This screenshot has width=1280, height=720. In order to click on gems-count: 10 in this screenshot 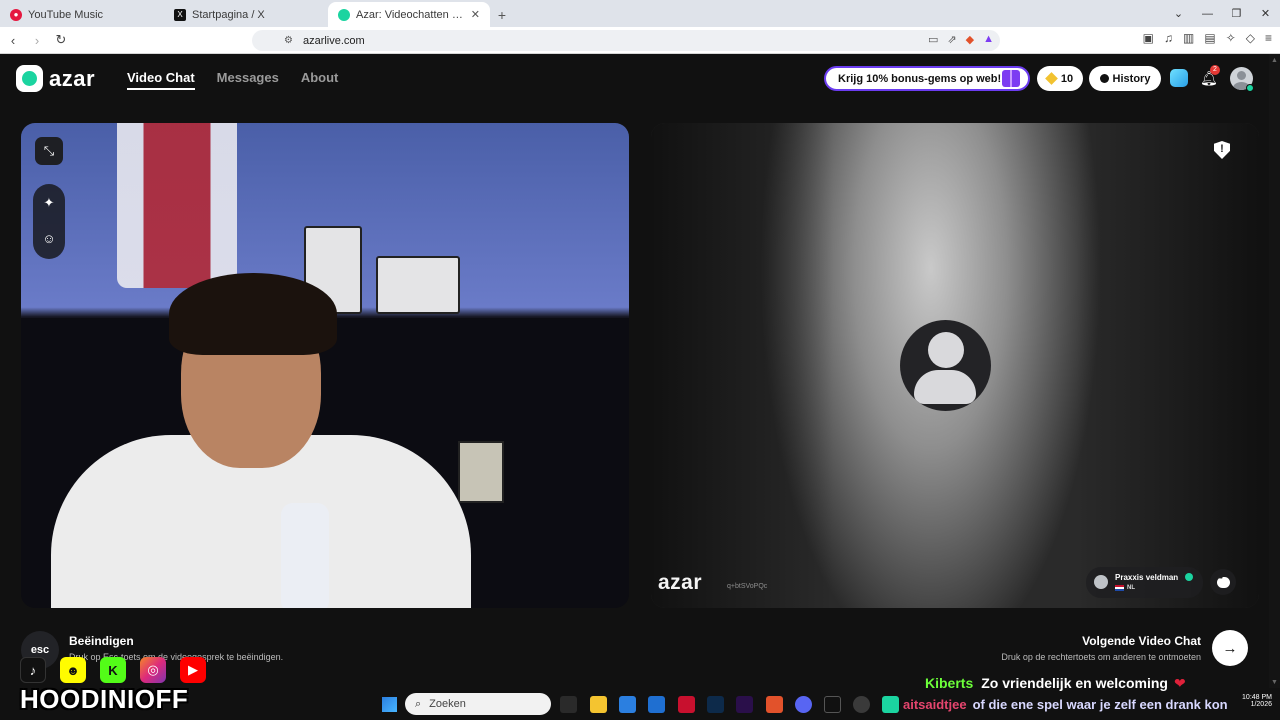, I will do `click(1067, 78)`.